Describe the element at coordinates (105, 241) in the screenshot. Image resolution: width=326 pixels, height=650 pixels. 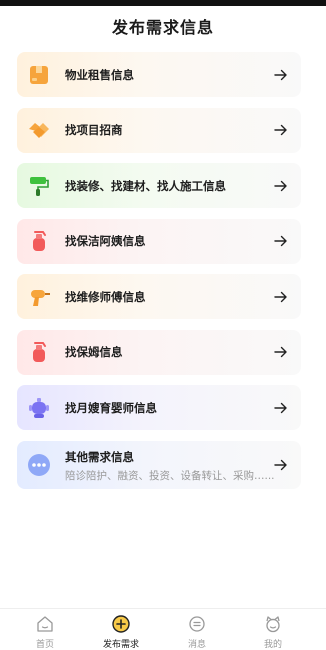
I see `item-label: 找保洁阿姨信息` at that location.